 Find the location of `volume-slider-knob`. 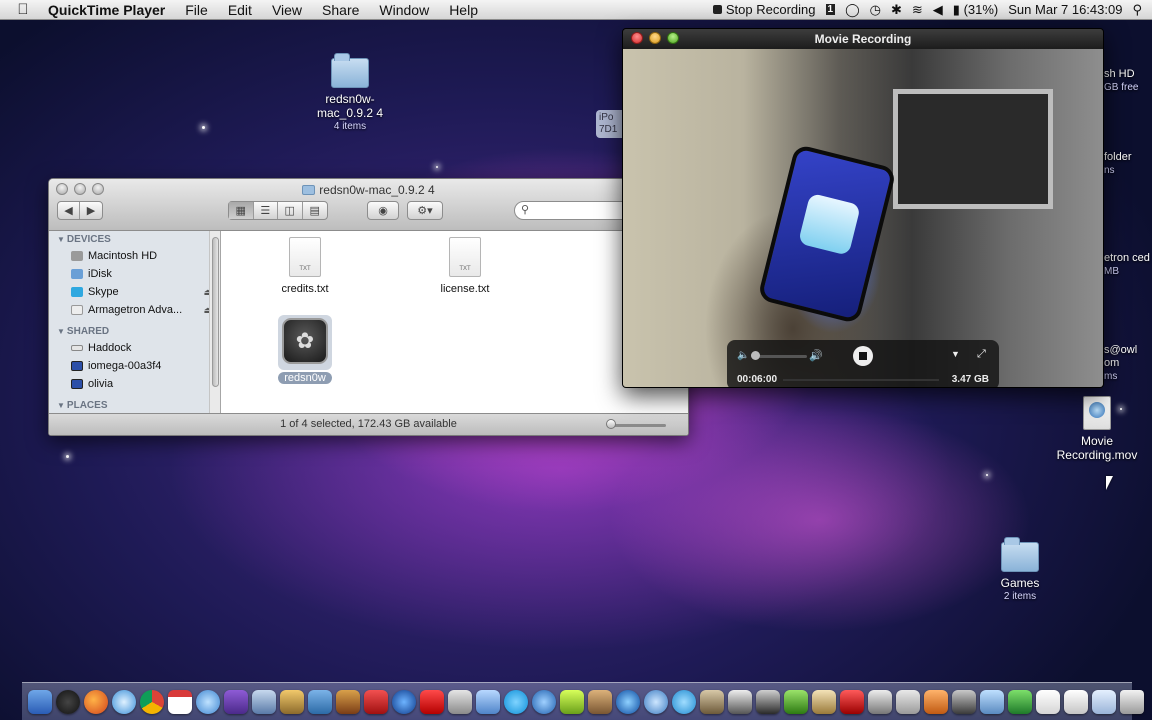

volume-slider-knob is located at coordinates (755, 355).